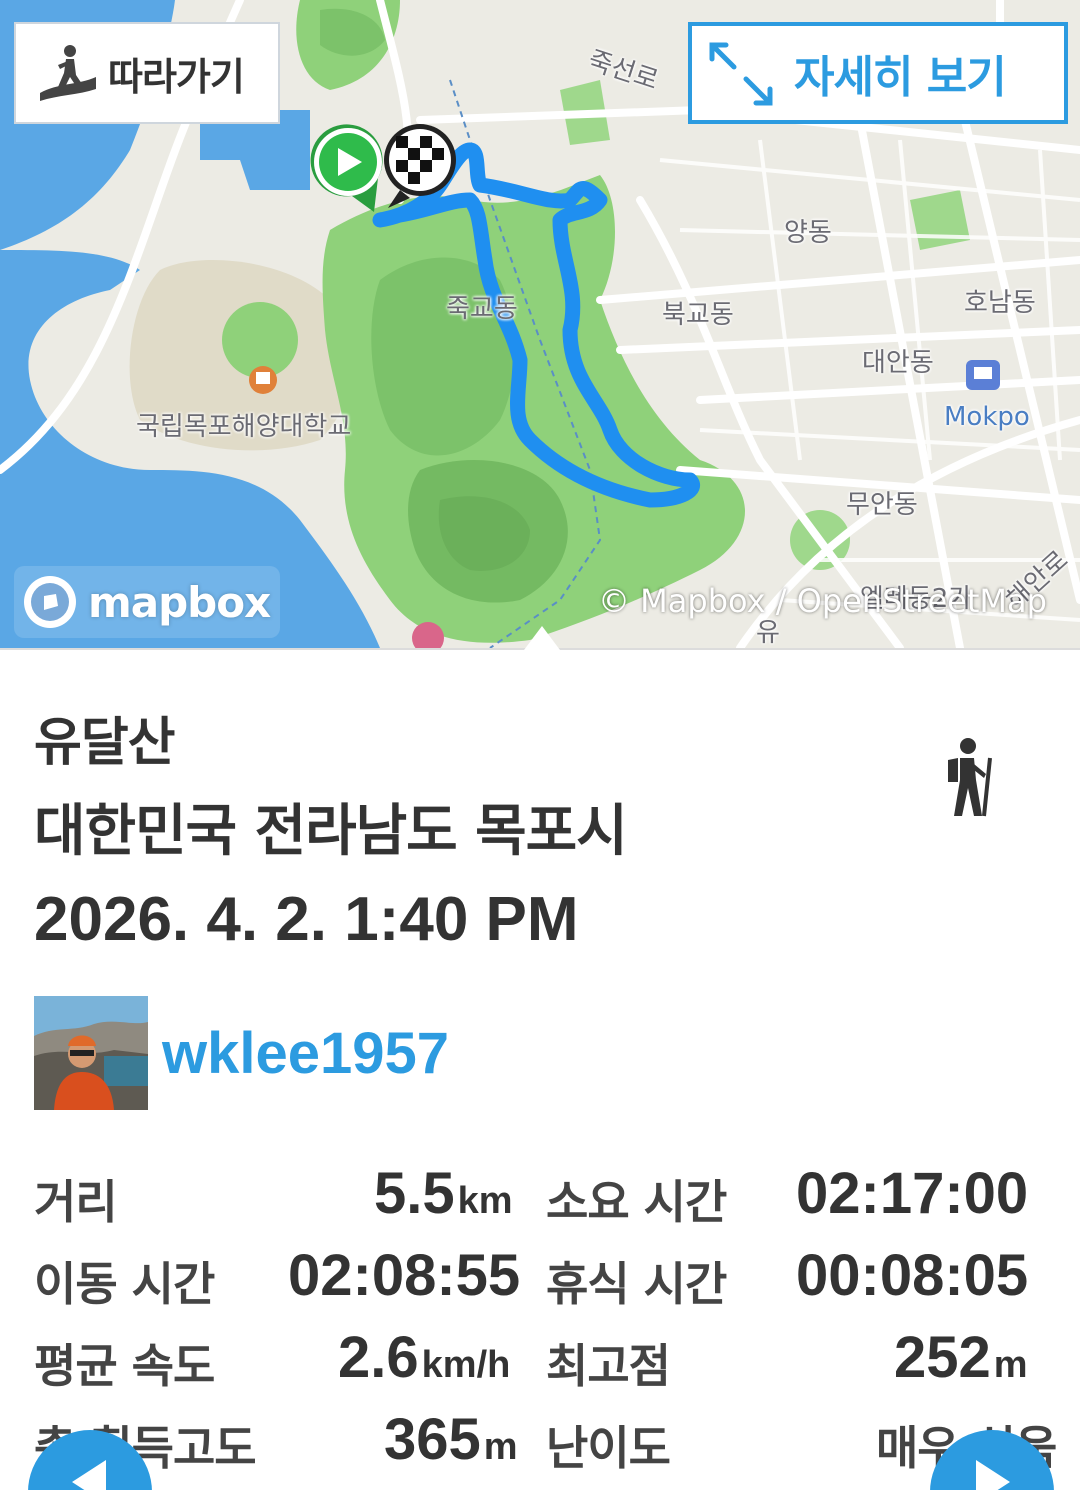  Describe the element at coordinates (404, 1275) in the screenshot. I see `moving-time-value: 02:08:55` at that location.